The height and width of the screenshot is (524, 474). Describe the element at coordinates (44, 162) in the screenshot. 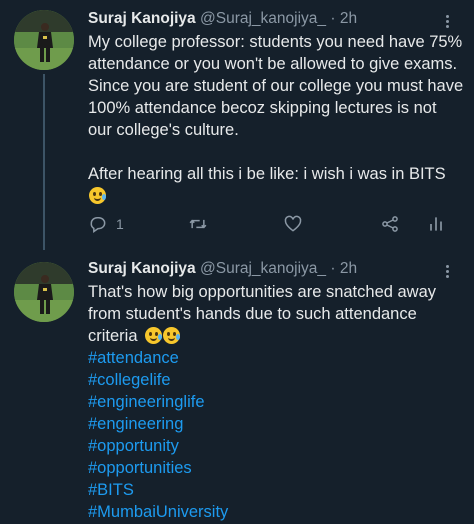

I see `thread-line` at that location.